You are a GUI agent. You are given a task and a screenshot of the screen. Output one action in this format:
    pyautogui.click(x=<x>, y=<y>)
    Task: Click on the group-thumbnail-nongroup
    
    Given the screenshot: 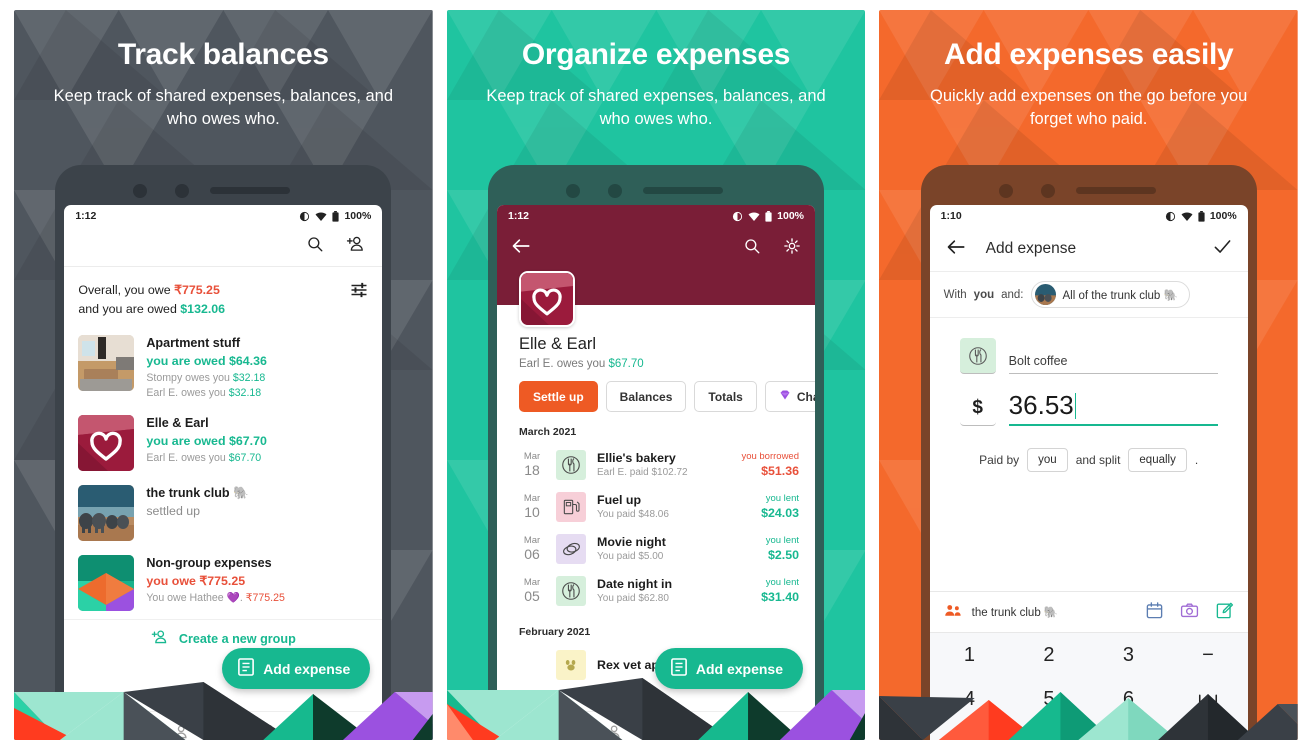 What is the action you would take?
    pyautogui.click(x=106, y=583)
    